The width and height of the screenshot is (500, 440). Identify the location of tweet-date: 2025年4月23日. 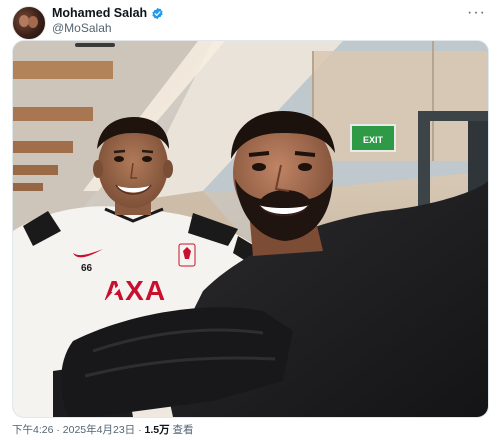
(99, 430).